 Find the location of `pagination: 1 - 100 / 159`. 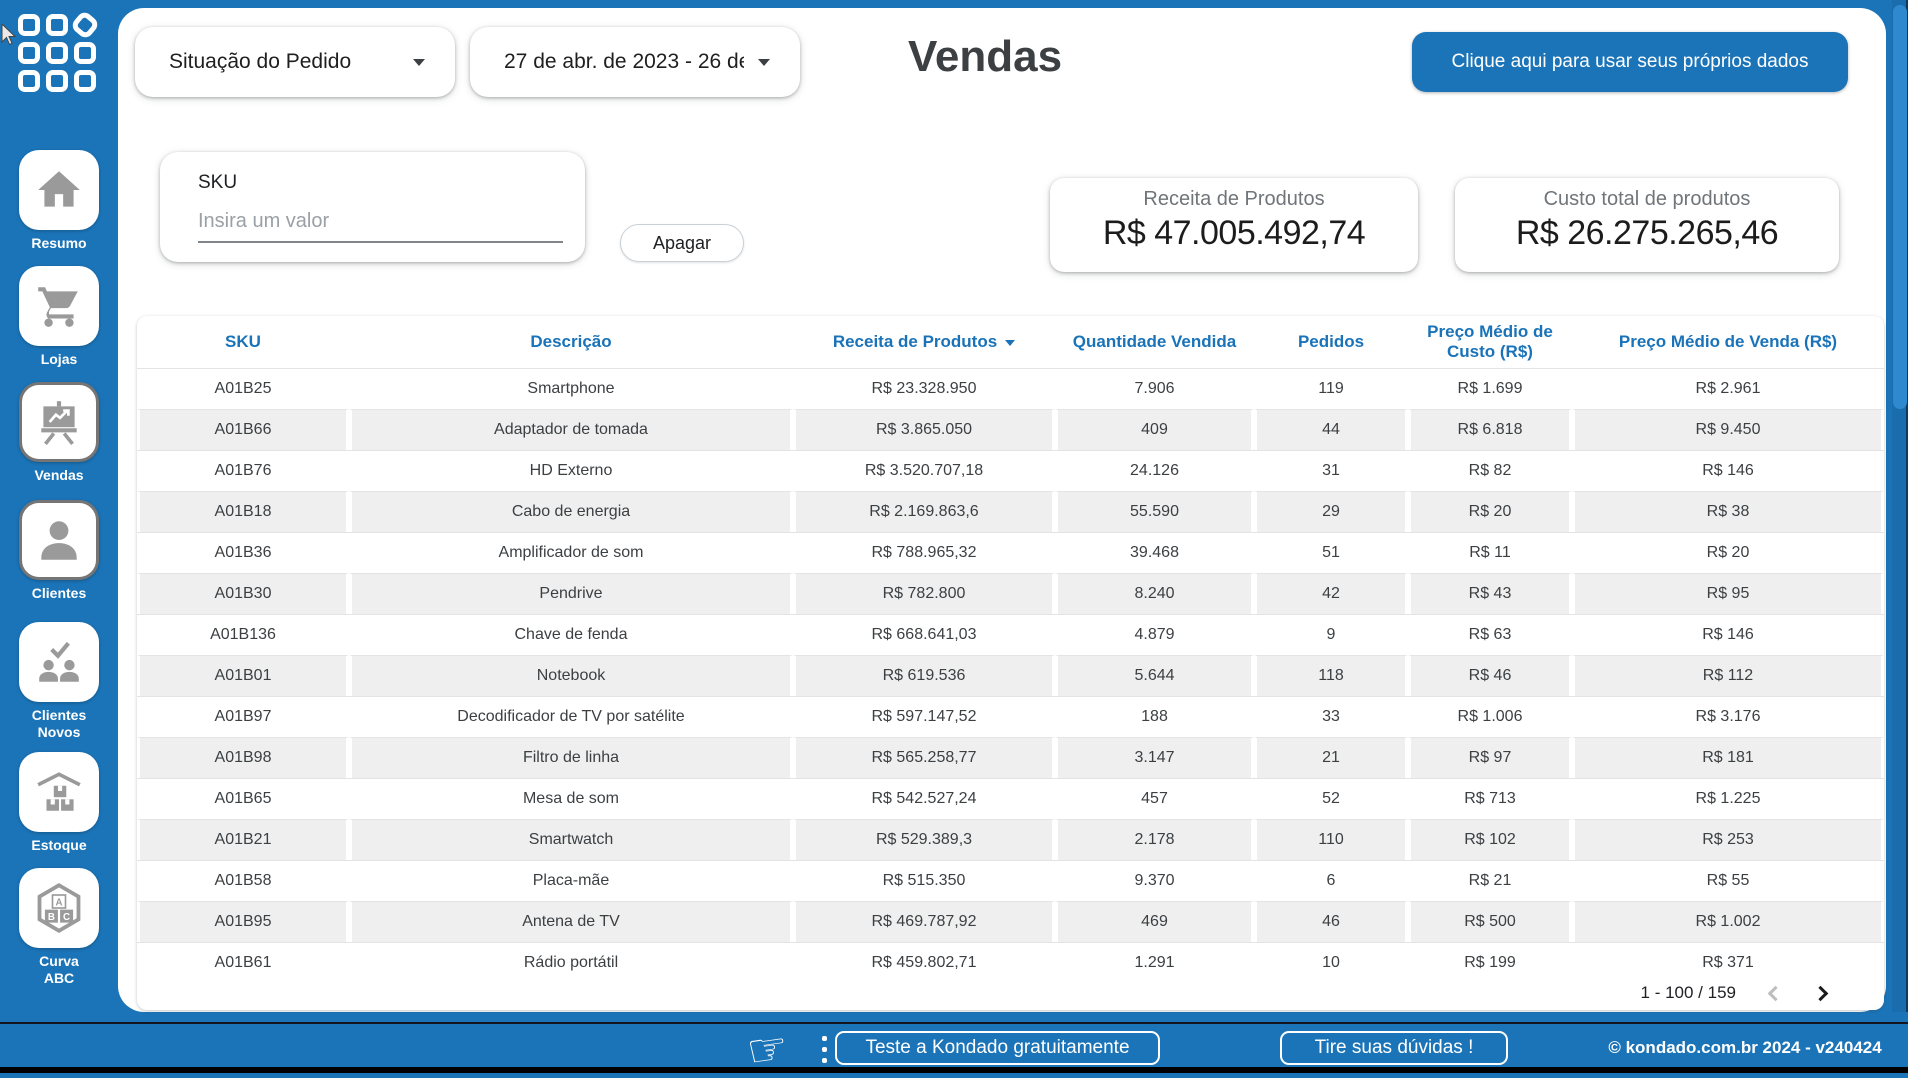

pagination: 1 - 100 / 159 is located at coordinates (1734, 993).